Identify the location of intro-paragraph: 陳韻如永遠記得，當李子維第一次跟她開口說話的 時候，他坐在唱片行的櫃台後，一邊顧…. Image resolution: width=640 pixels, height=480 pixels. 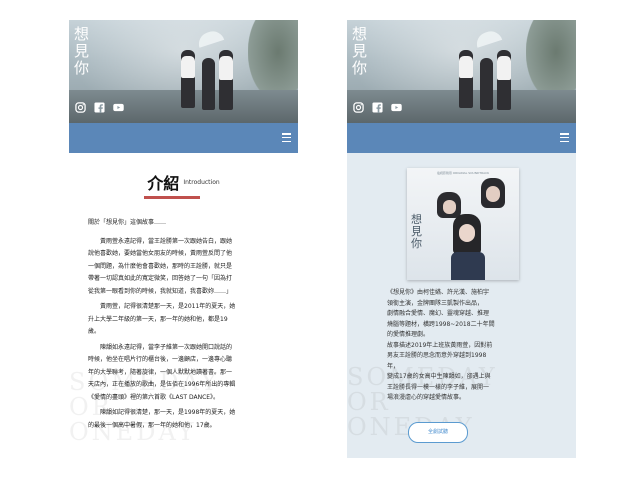
(162, 372).